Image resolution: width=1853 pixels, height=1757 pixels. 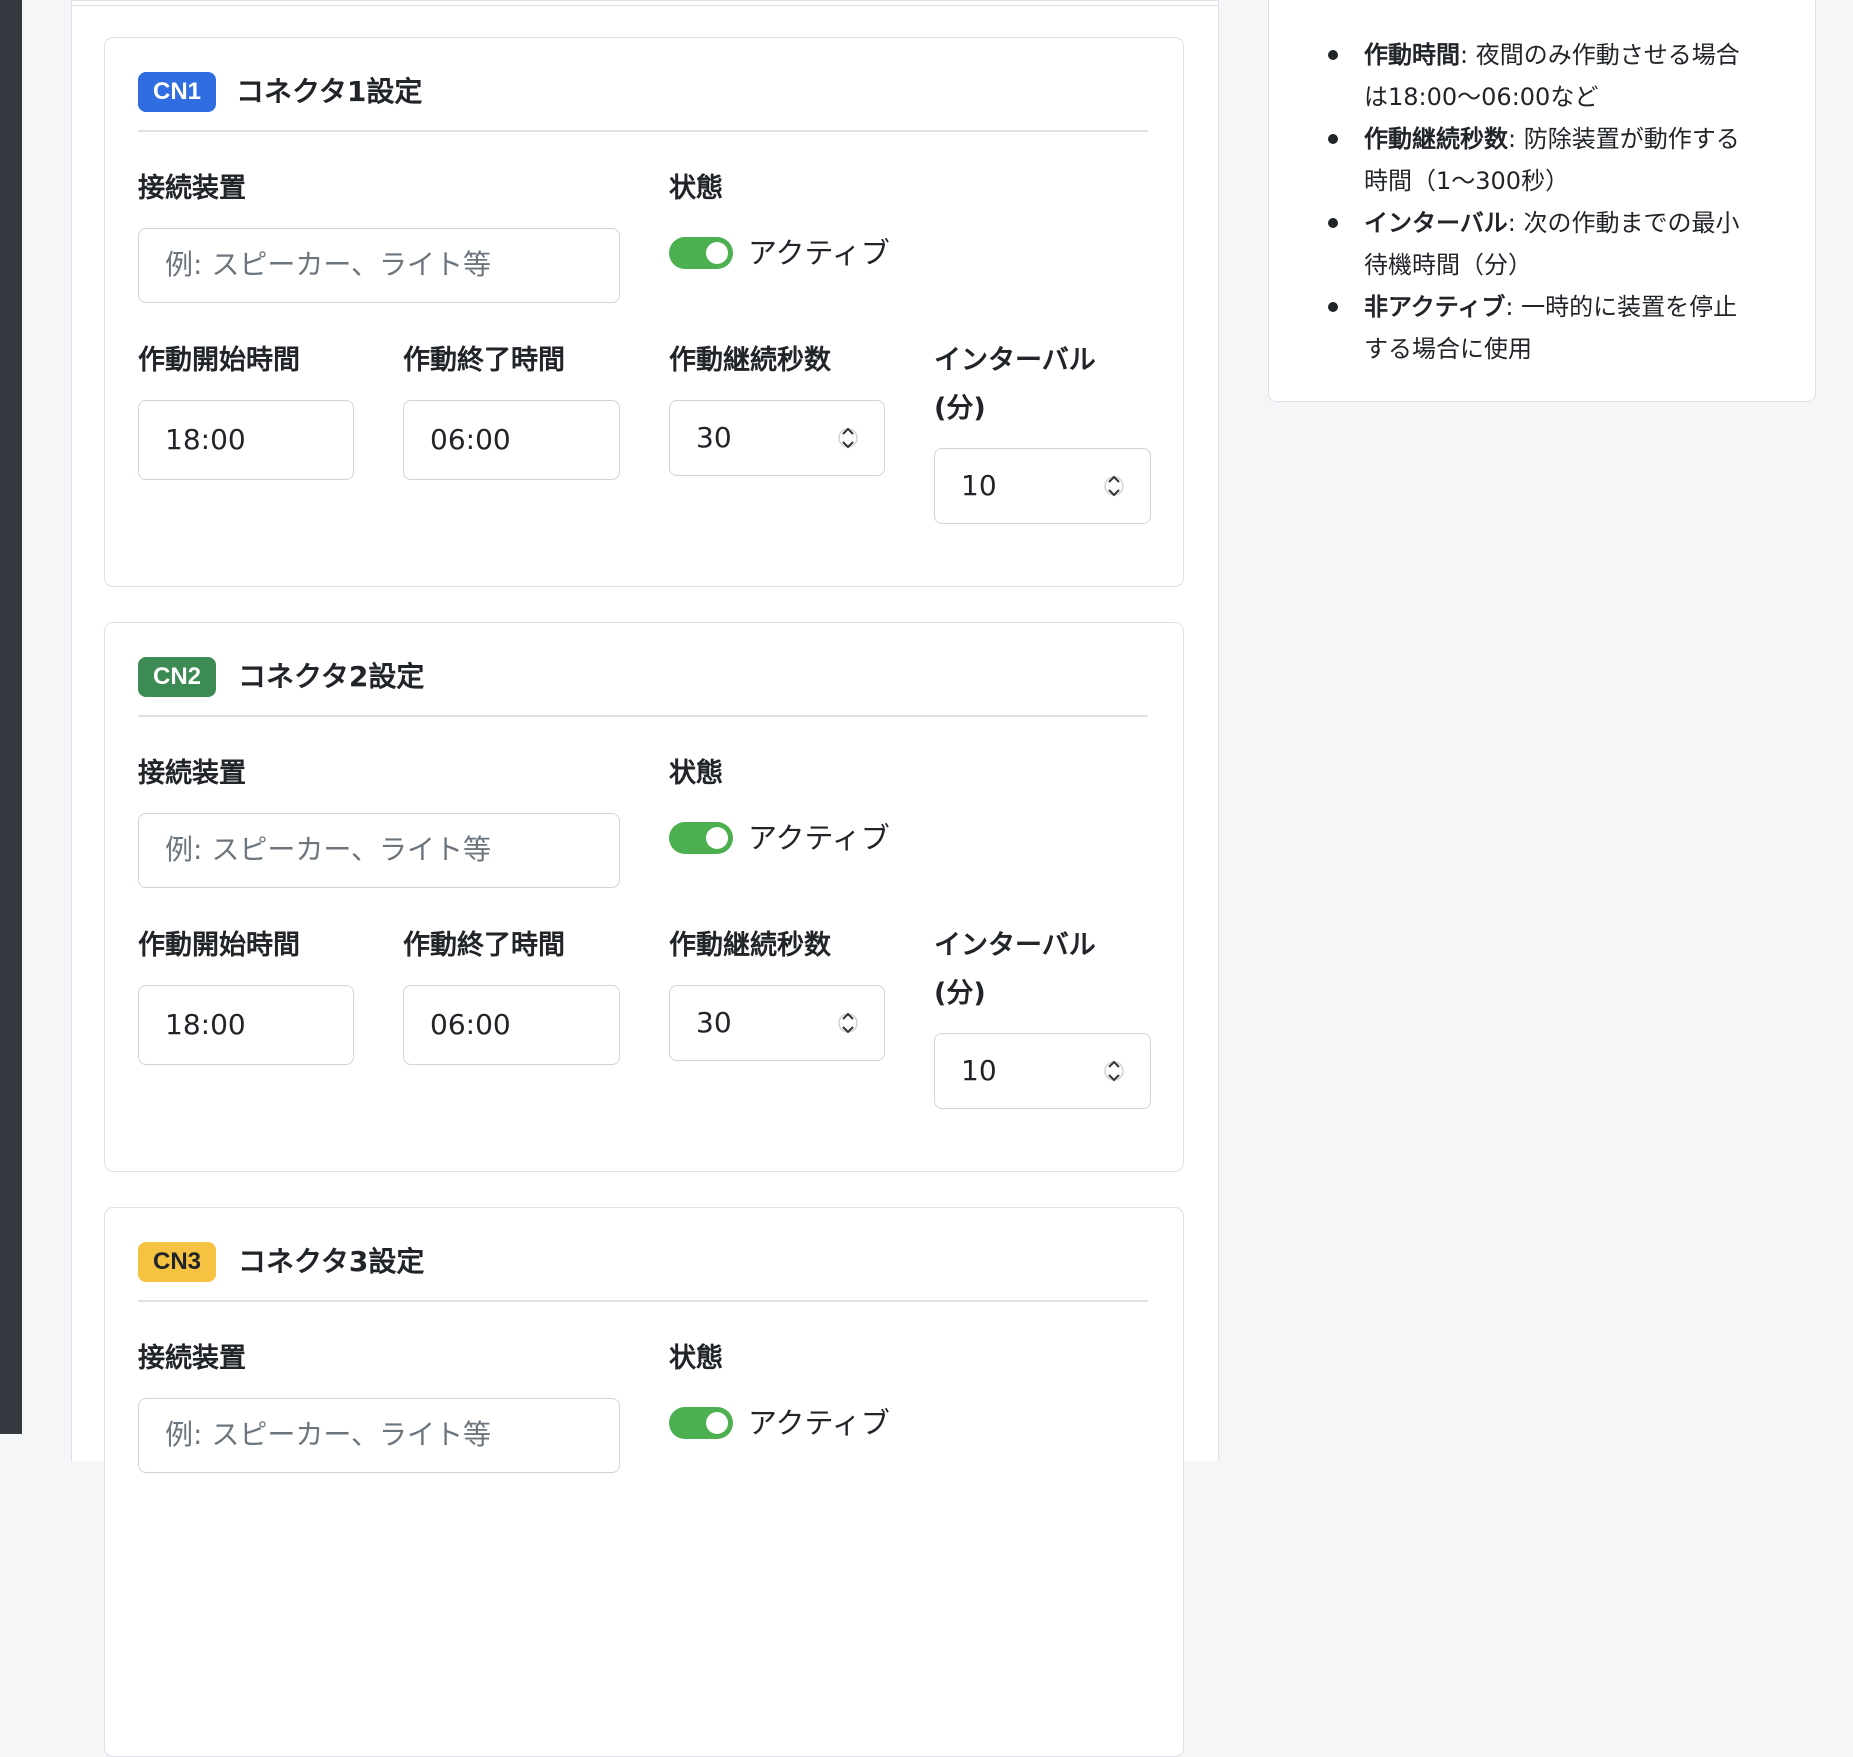 What do you see at coordinates (1566, 244) in the screenshot?
I see `help-item: インターバル: 次の作動までの最小待機時間（分）` at bounding box center [1566, 244].